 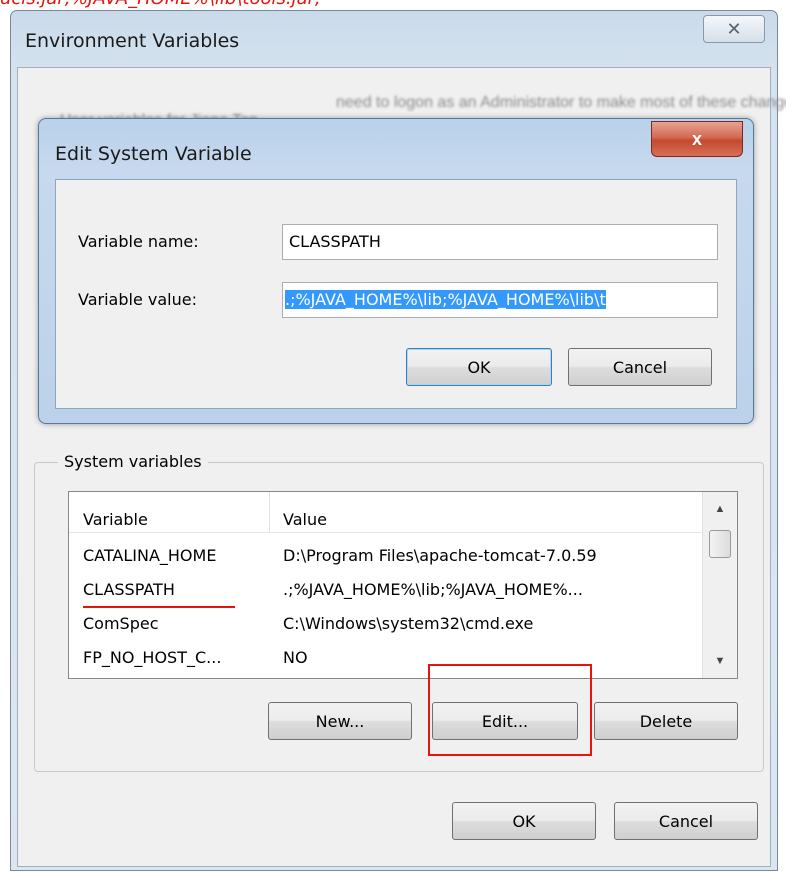 I want to click on list-row: ComSpec C:\Windows\system32\cmd.exe, so click(x=387, y=624).